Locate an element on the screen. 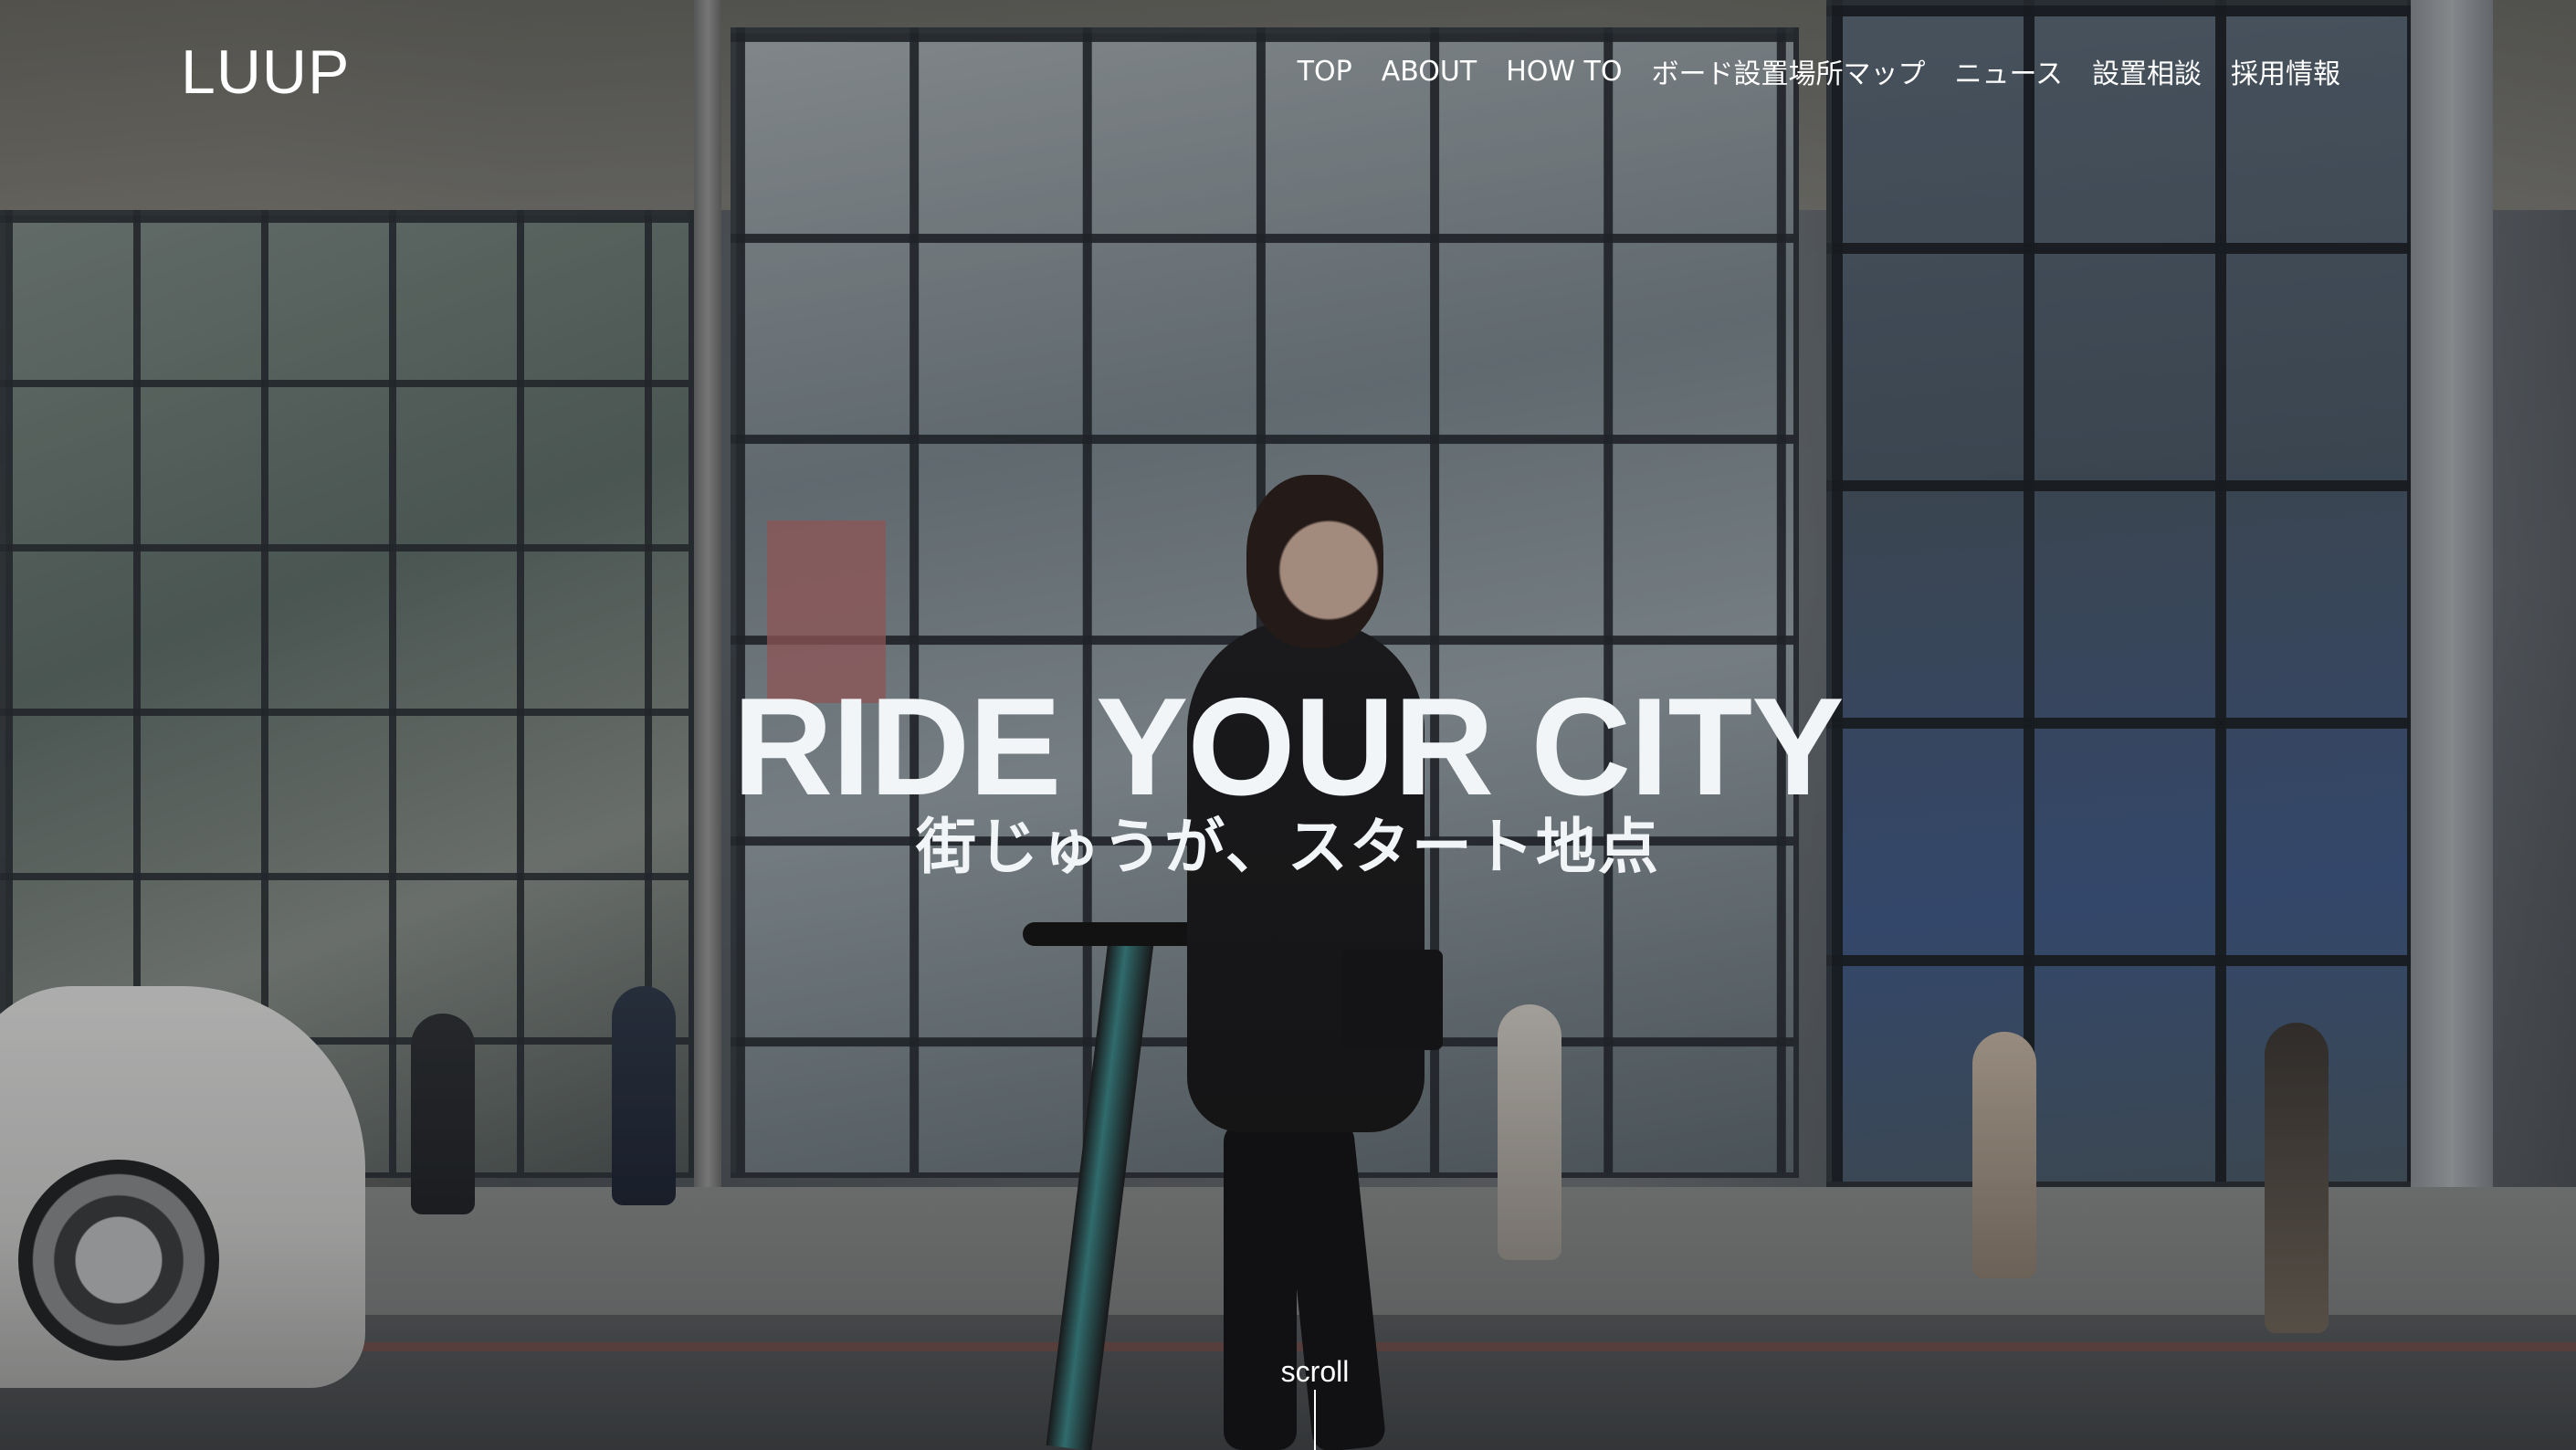  hero-headline: RIDE YOUR CITY is located at coordinates (1288, 747).